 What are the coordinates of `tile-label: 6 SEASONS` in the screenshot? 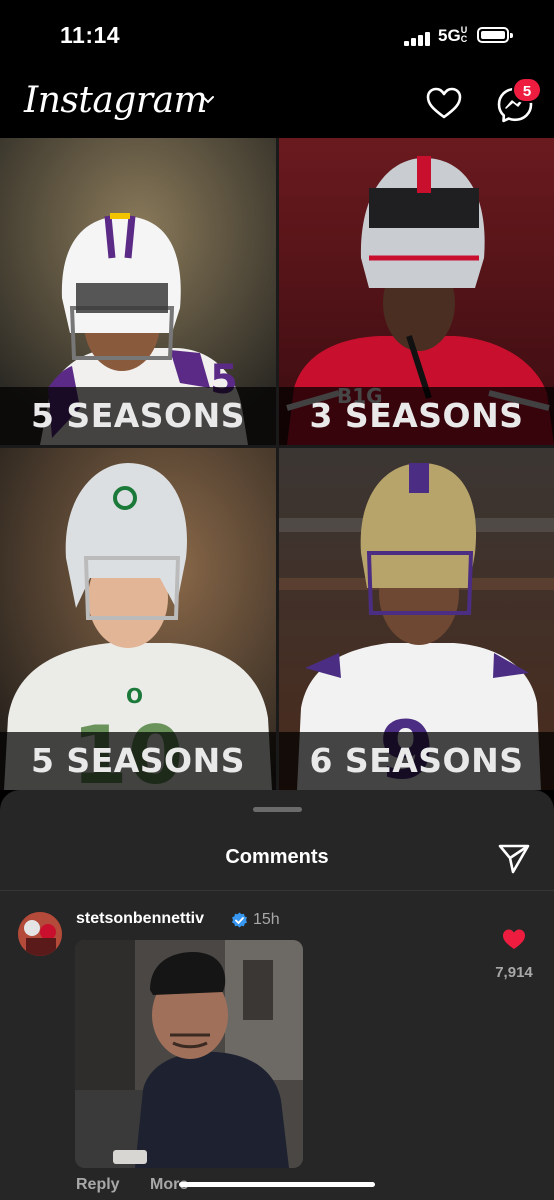 It's located at (416, 761).